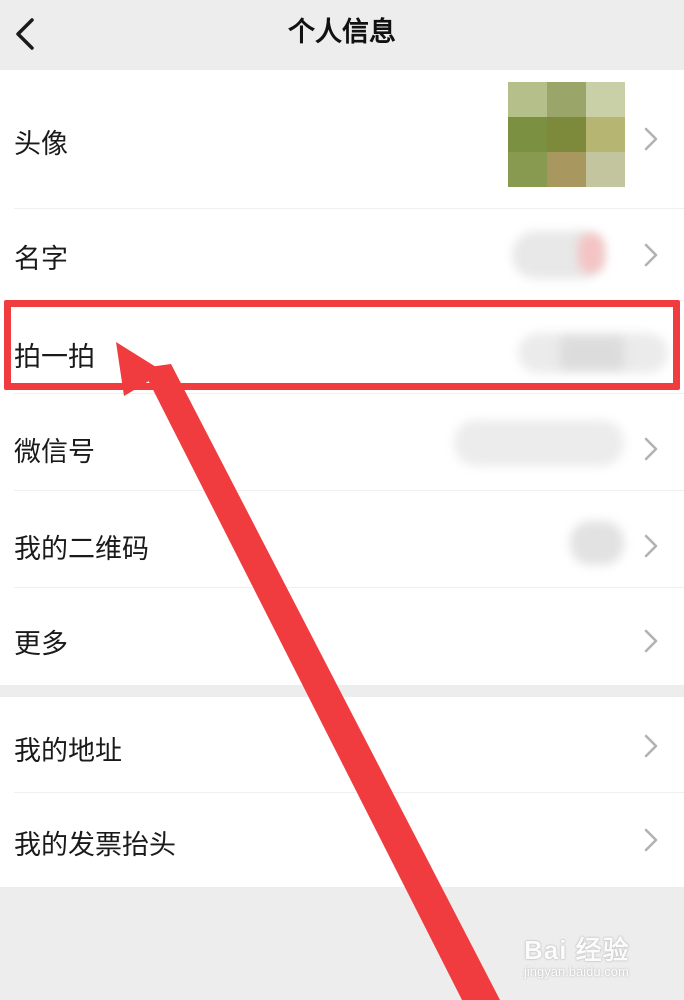  I want to click on my-address-row: 我的地址, so click(342, 744).